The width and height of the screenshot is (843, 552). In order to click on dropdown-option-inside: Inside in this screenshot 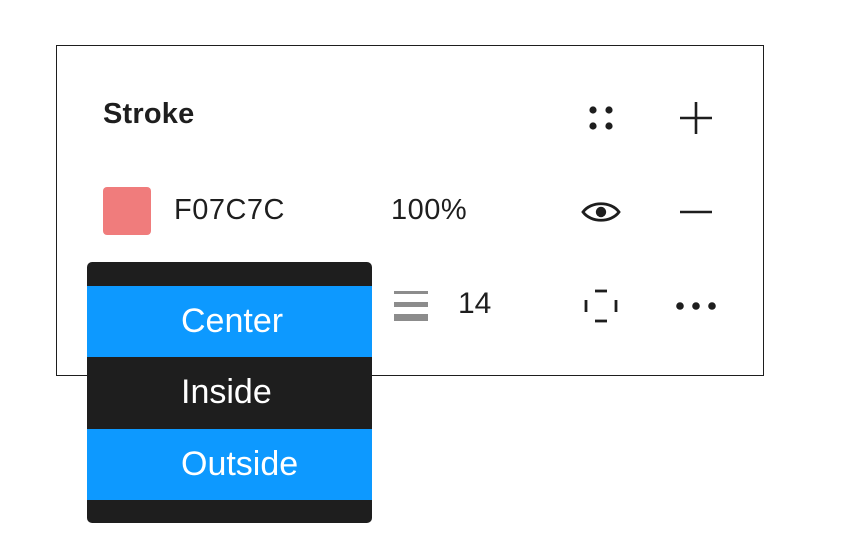, I will do `click(229, 392)`.